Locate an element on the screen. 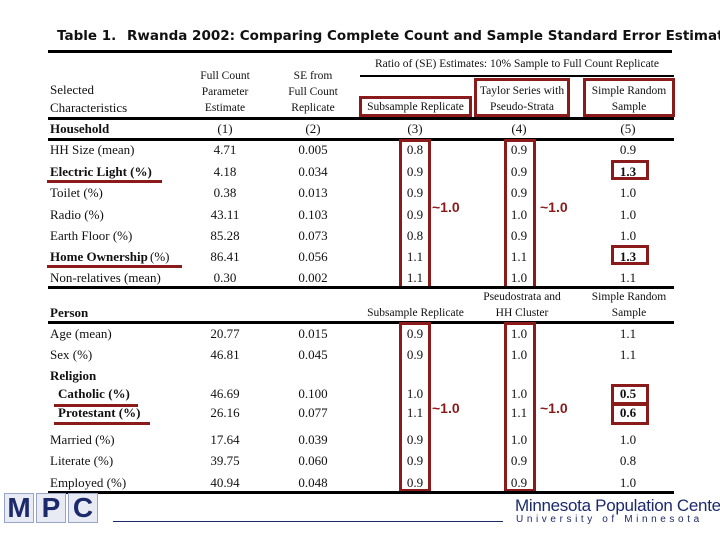 The height and width of the screenshot is (540, 720). home-ownership-underline is located at coordinates (114, 266).